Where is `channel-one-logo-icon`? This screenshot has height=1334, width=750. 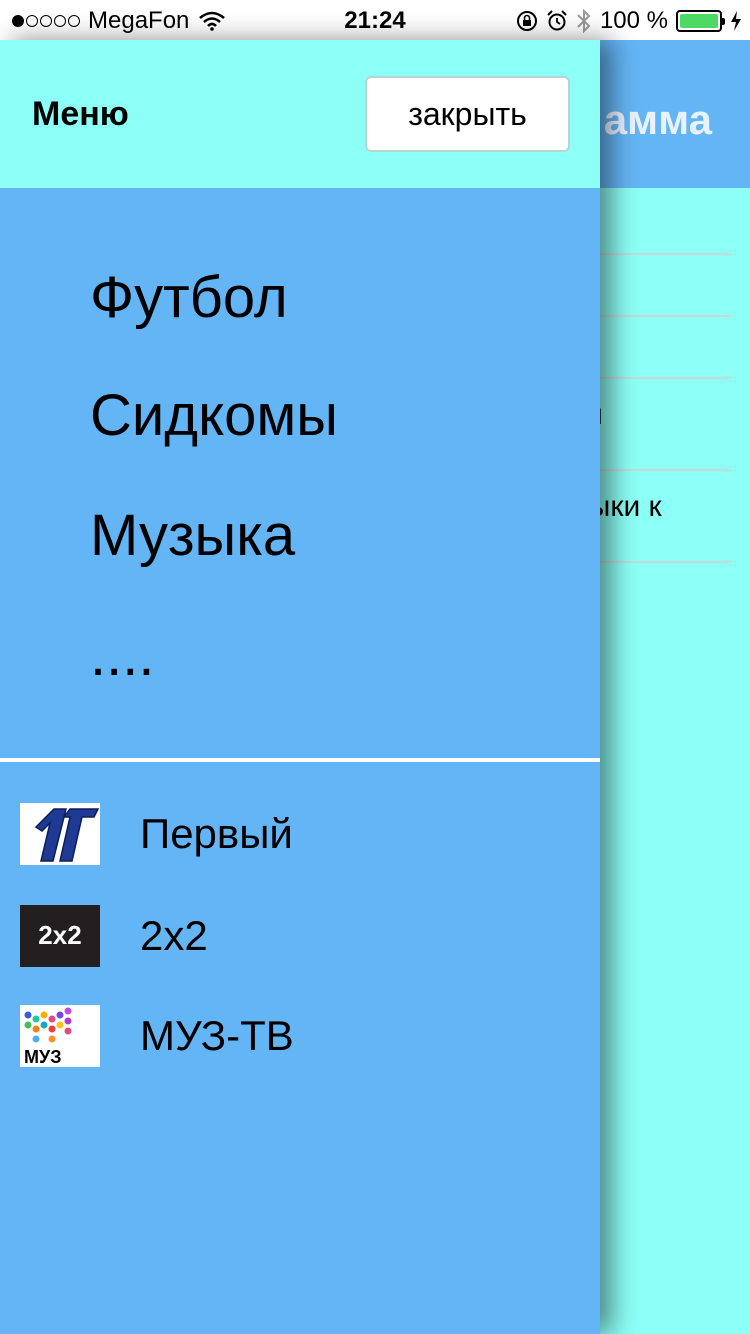 channel-one-logo-icon is located at coordinates (60, 834).